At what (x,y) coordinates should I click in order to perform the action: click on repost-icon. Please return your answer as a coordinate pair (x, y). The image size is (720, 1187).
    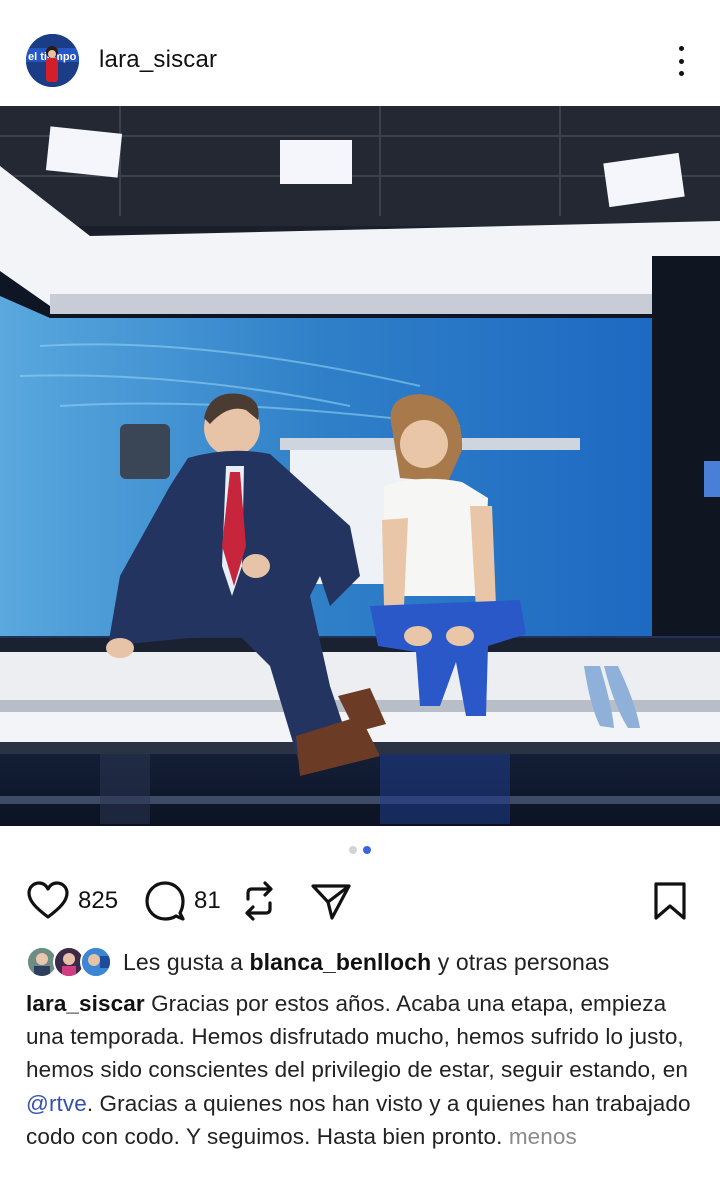
    Looking at the image, I should click on (259, 901).